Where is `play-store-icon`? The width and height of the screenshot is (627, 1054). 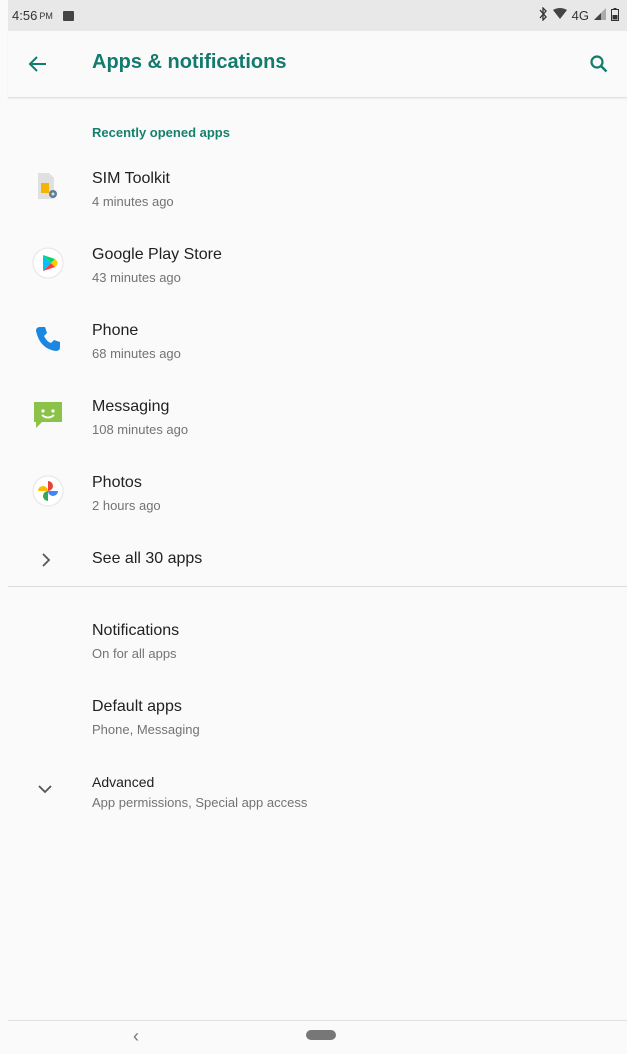
play-store-icon is located at coordinates (48, 263).